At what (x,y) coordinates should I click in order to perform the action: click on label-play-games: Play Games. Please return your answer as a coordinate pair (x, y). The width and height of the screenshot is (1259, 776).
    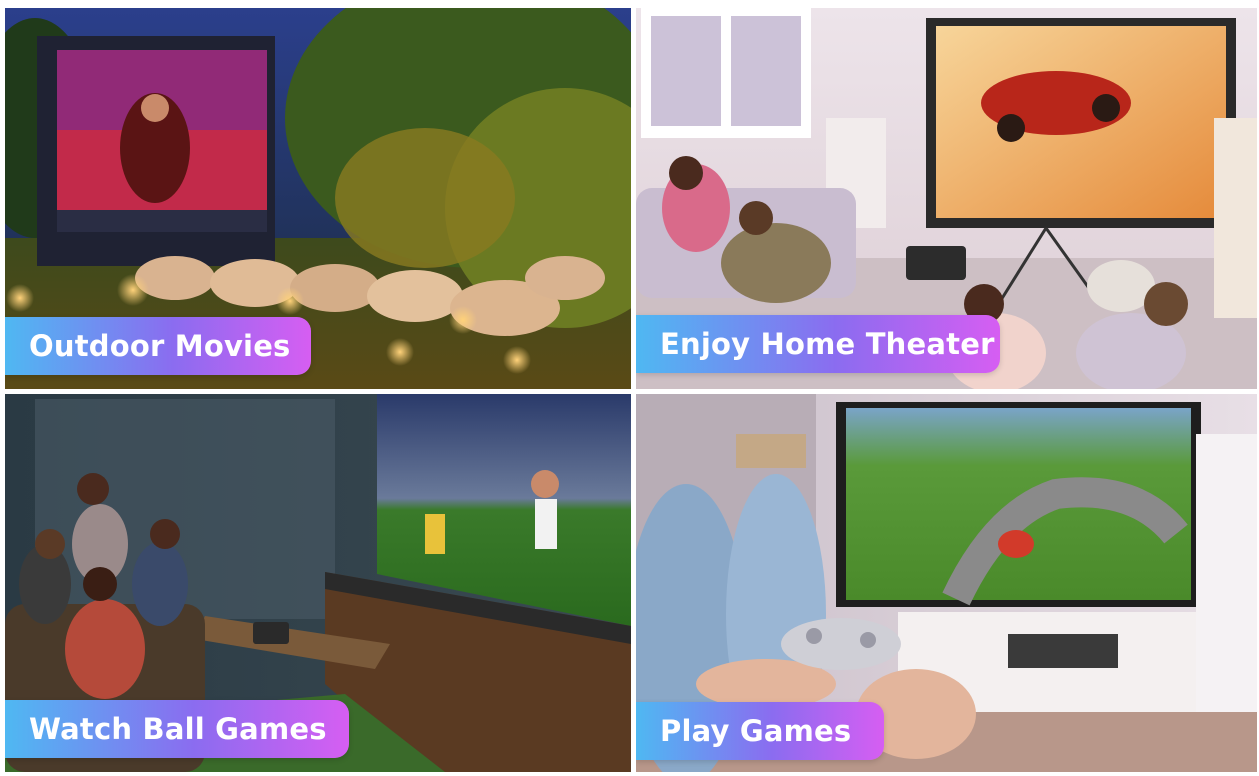
    Looking at the image, I should click on (760, 731).